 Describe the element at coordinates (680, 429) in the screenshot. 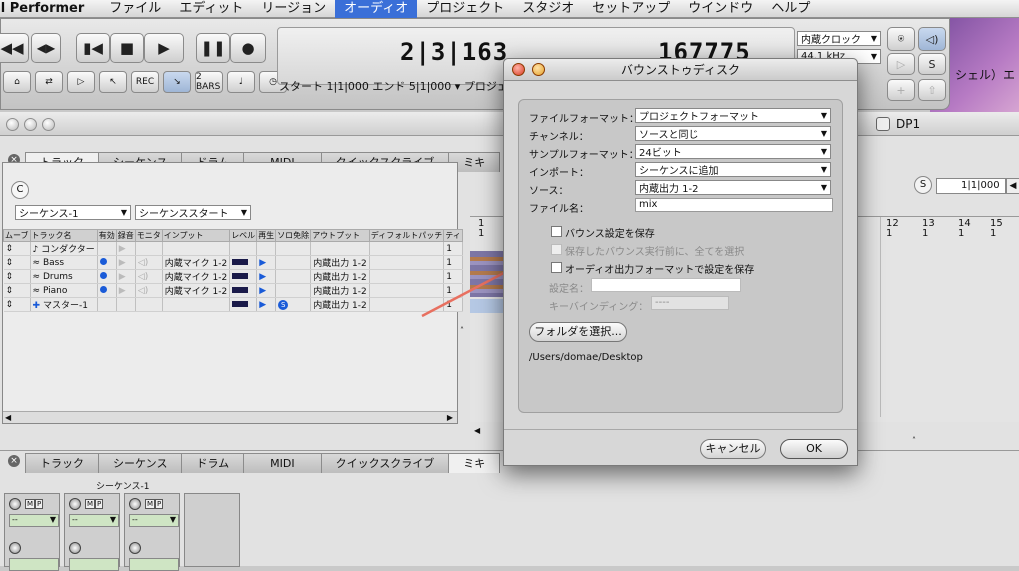

I see `divider` at that location.